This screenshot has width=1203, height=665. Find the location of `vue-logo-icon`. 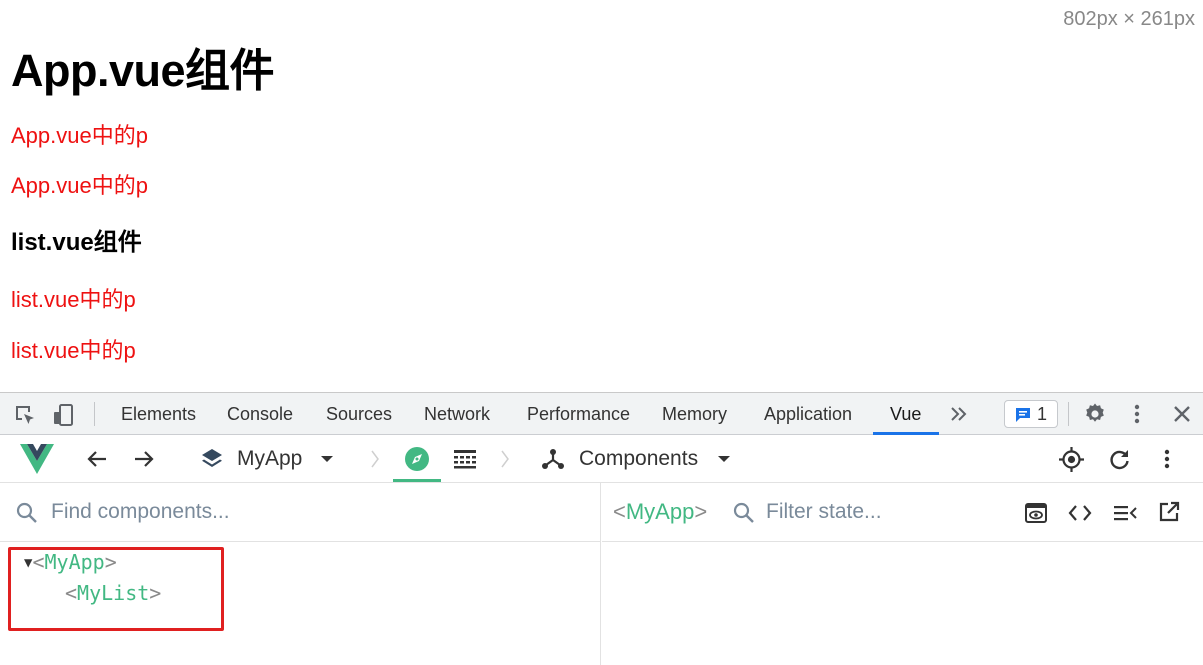

vue-logo-icon is located at coordinates (37, 459).